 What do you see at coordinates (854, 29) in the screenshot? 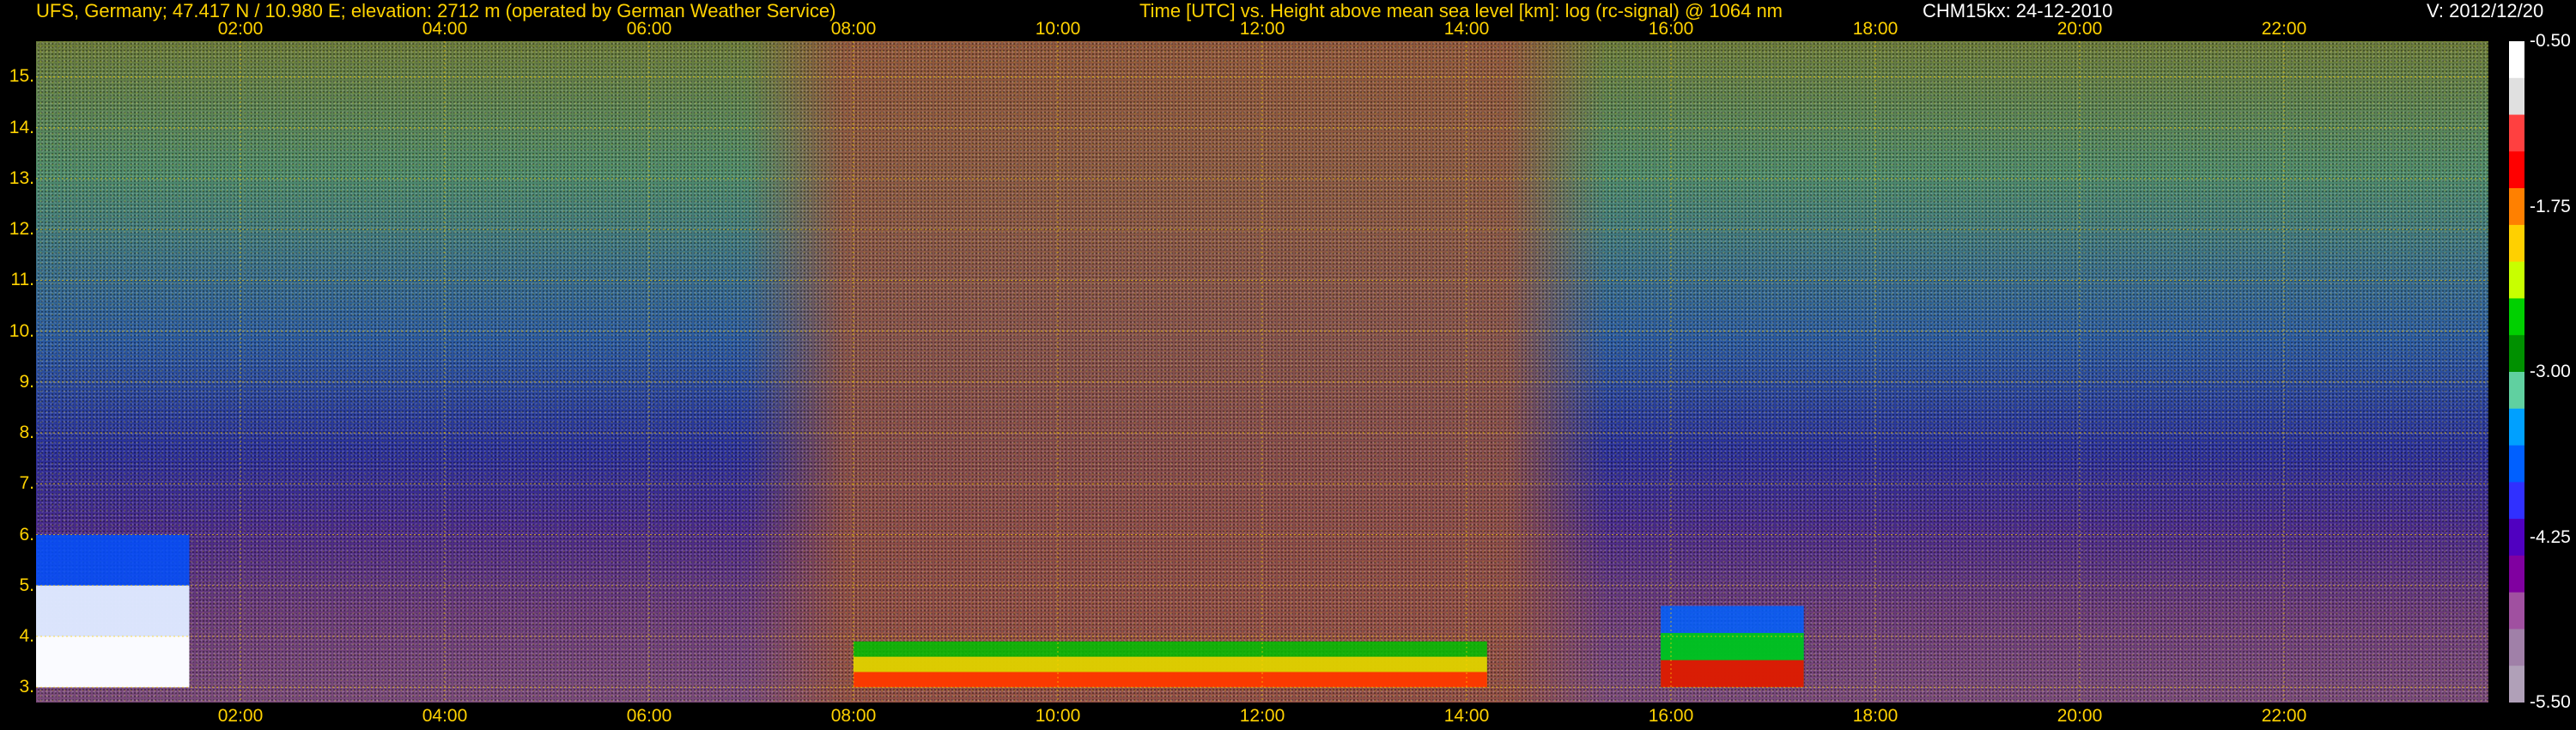
I see `x-tick-top-3: 08:00` at bounding box center [854, 29].